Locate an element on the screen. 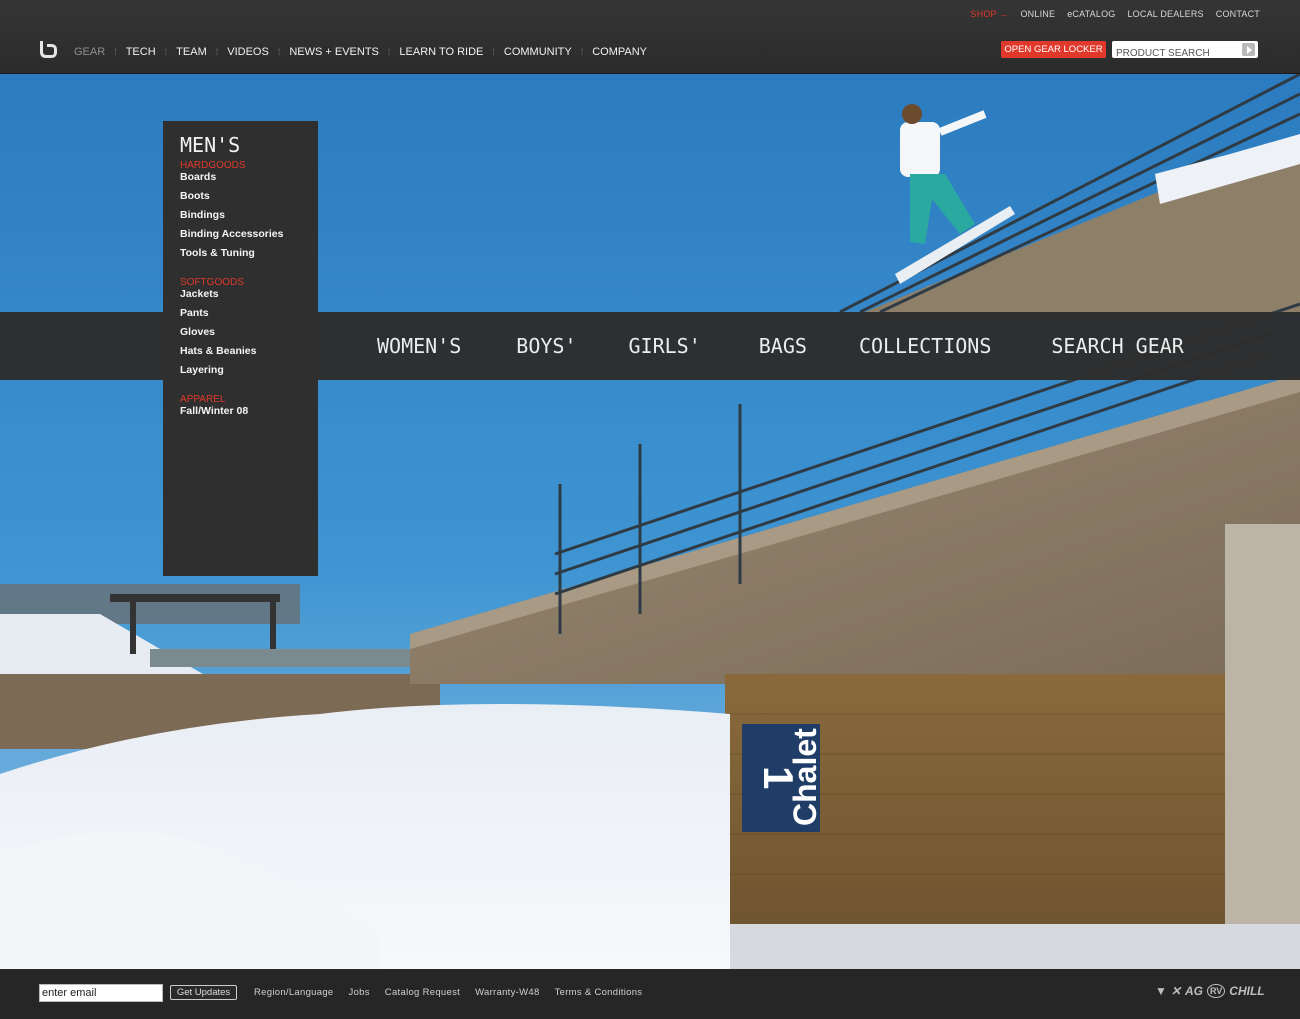  chalet-sign-text: Chalet is located at coordinates (805, 777).